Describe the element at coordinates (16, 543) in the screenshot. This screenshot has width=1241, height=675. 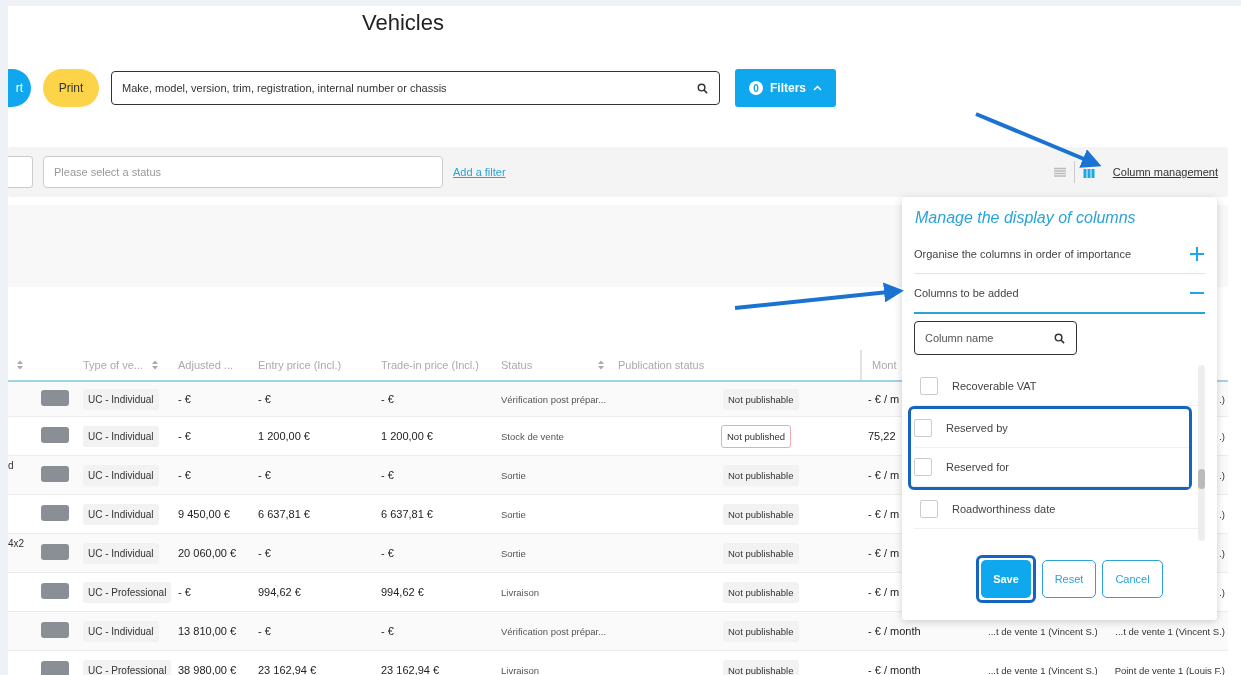
I see `table-cell: 4x2` at that location.